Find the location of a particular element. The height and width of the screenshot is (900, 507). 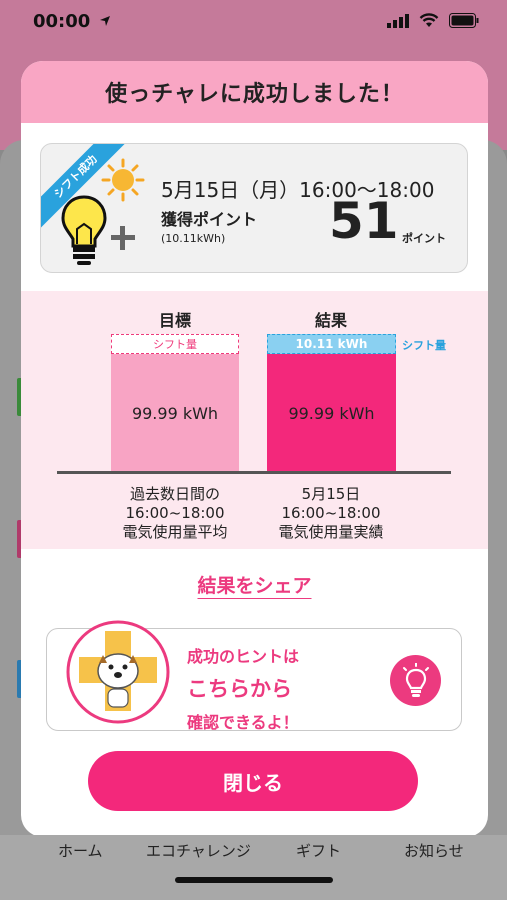

hint-bulb-button is located at coordinates (415, 680).